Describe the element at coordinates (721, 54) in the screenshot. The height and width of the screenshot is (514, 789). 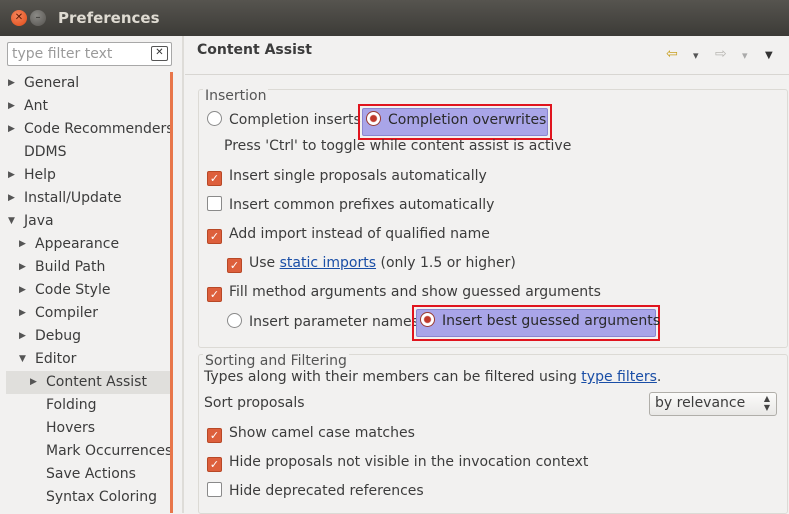
I see `forward-arrow-icon: ⇨` at that location.